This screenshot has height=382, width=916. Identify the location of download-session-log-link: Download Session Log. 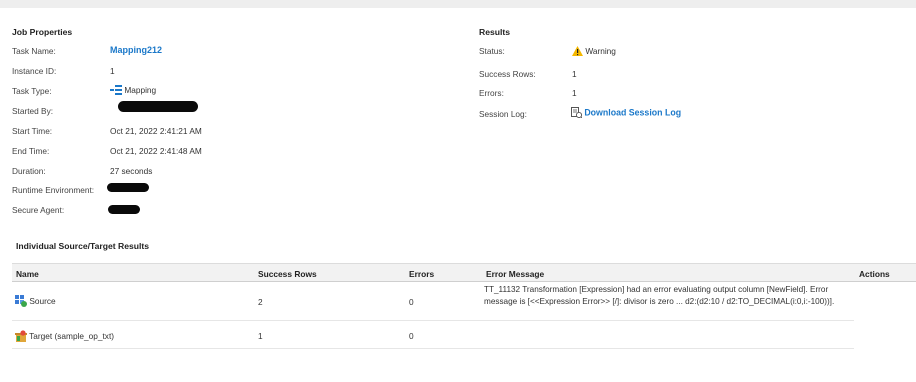
(632, 113).